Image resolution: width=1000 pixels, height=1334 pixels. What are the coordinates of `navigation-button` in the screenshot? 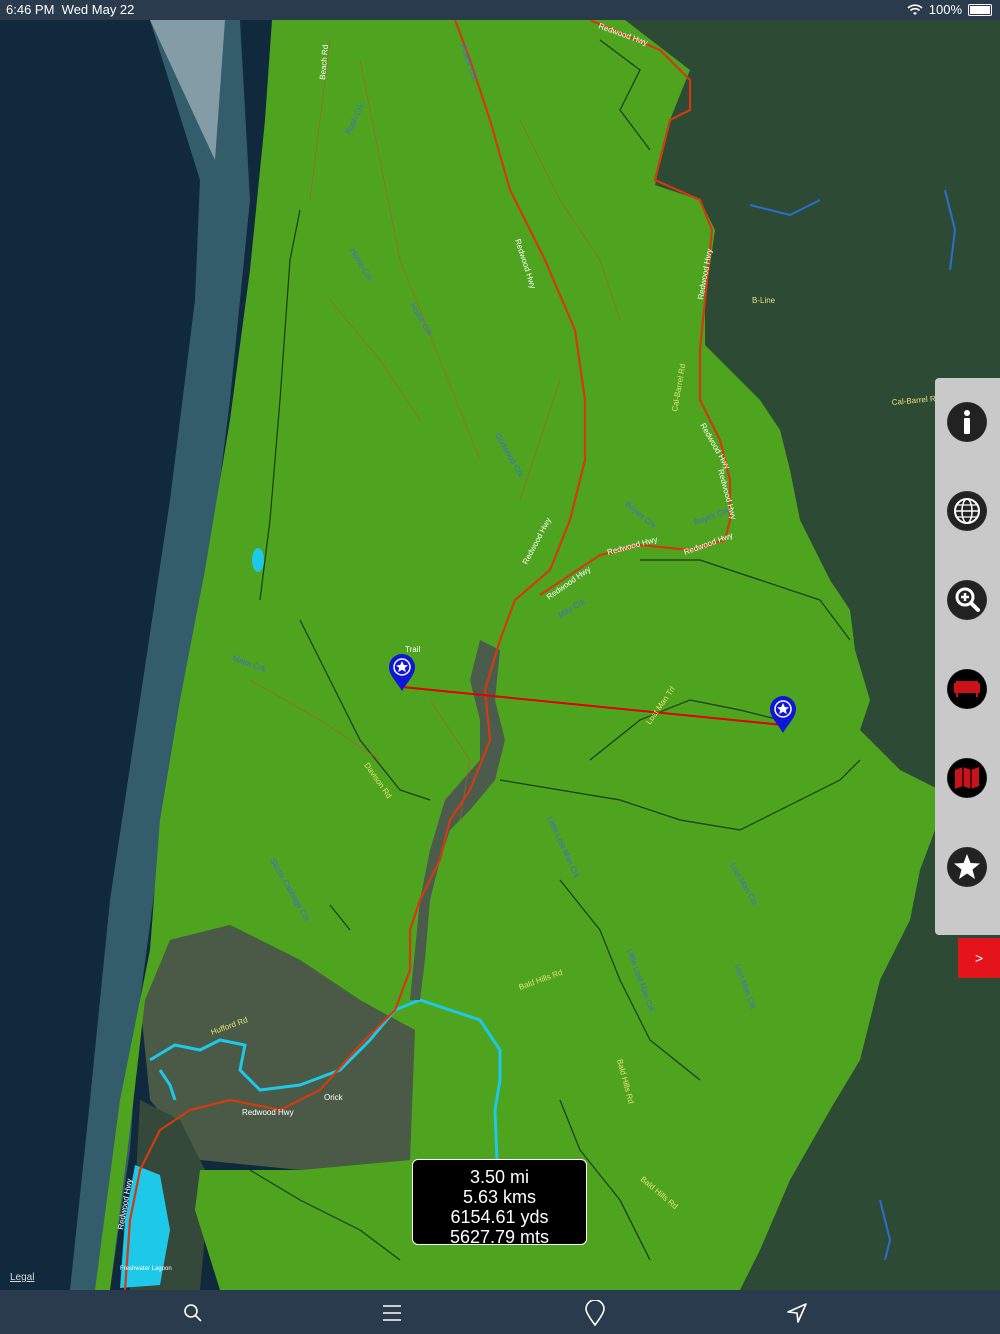 It's located at (797, 1313).